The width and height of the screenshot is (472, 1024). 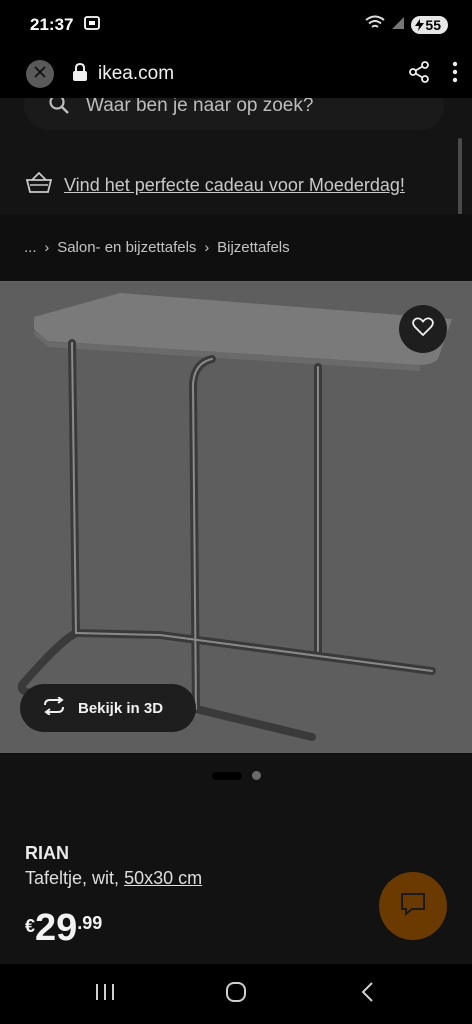 What do you see at coordinates (236, 74) in the screenshot?
I see `browser-toolbar: ikea.com` at bounding box center [236, 74].